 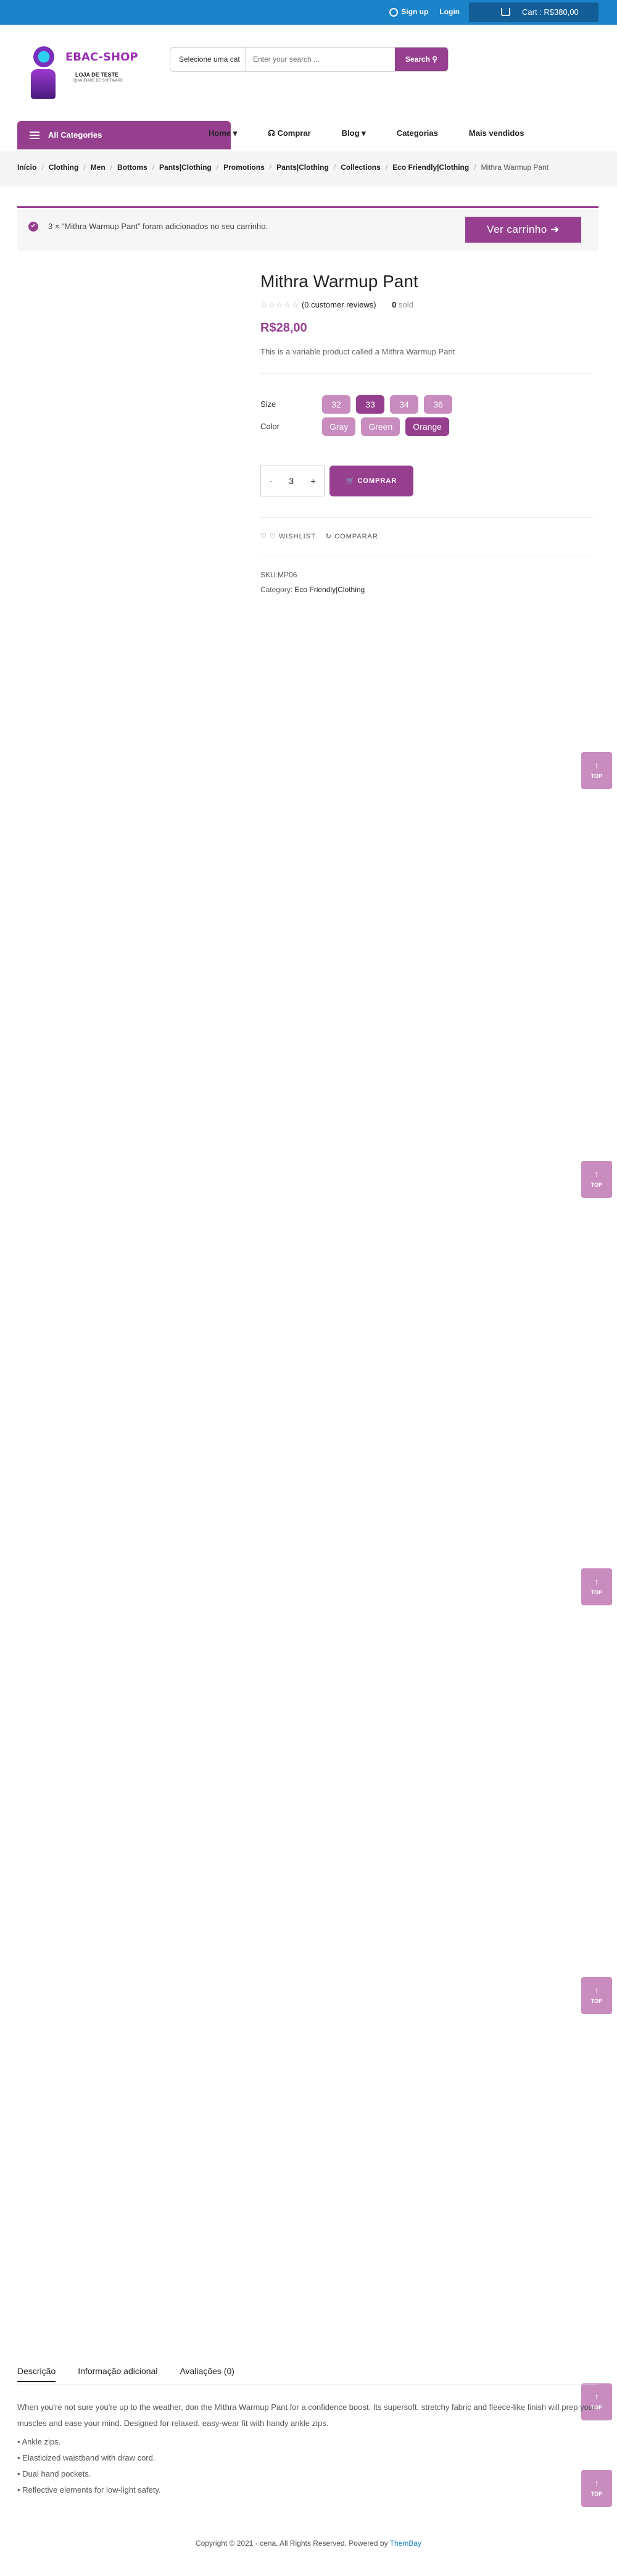 I want to click on scroll-top-label: TOP, so click(x=596, y=2494).